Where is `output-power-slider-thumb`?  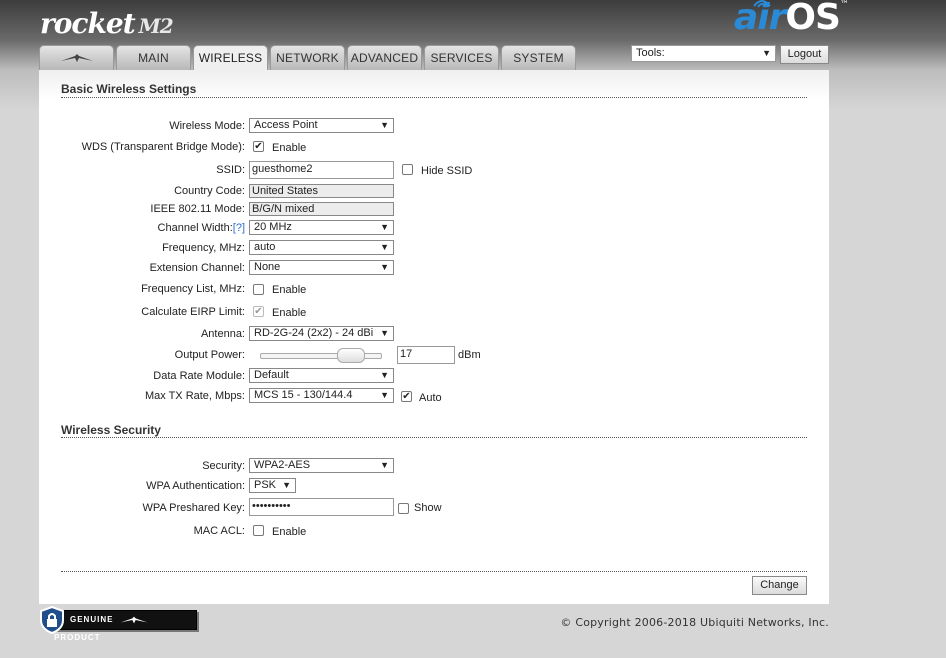
output-power-slider-thumb is located at coordinates (351, 355).